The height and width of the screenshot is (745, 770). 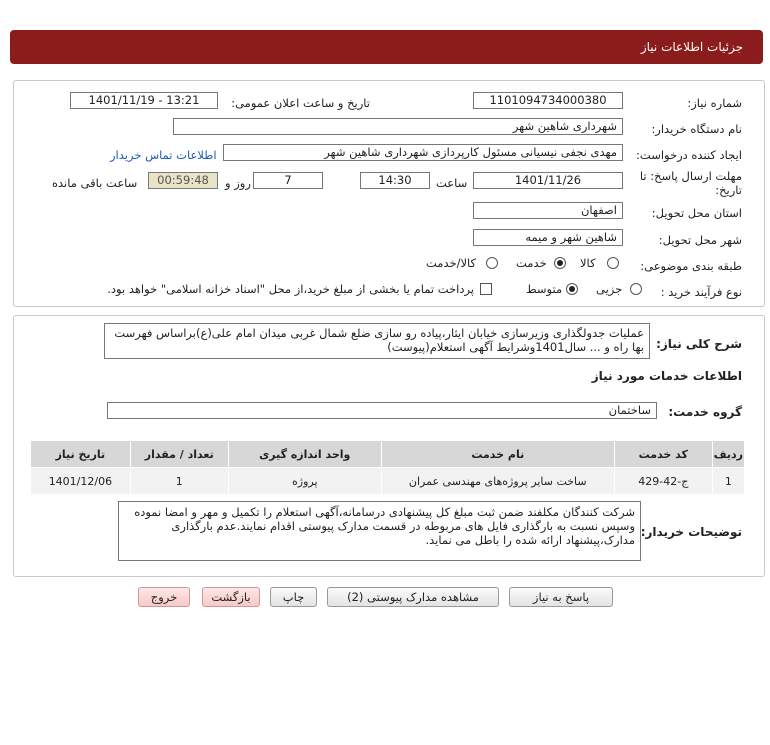 What do you see at coordinates (689, 155) in the screenshot?
I see `requester-label: ایجاد کننده درخواست:` at bounding box center [689, 155].